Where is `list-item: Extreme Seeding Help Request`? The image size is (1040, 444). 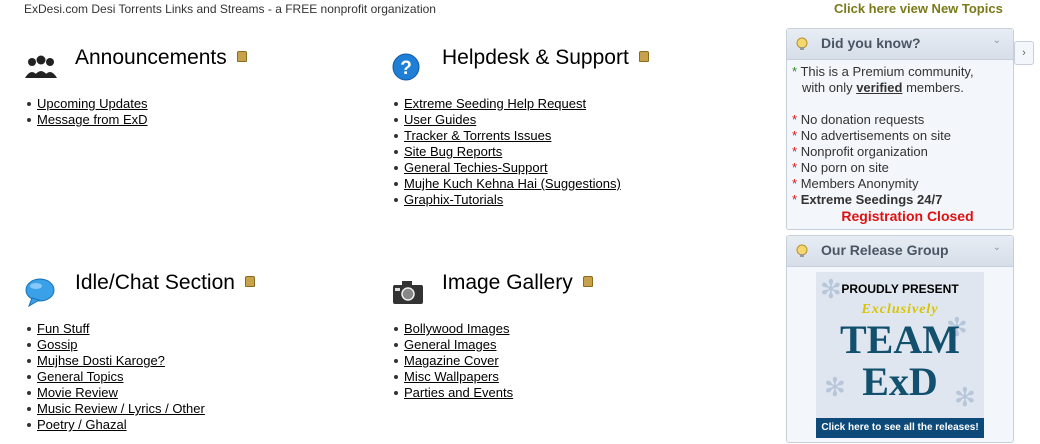 list-item: Extreme Seeding Help Request is located at coordinates (506, 104).